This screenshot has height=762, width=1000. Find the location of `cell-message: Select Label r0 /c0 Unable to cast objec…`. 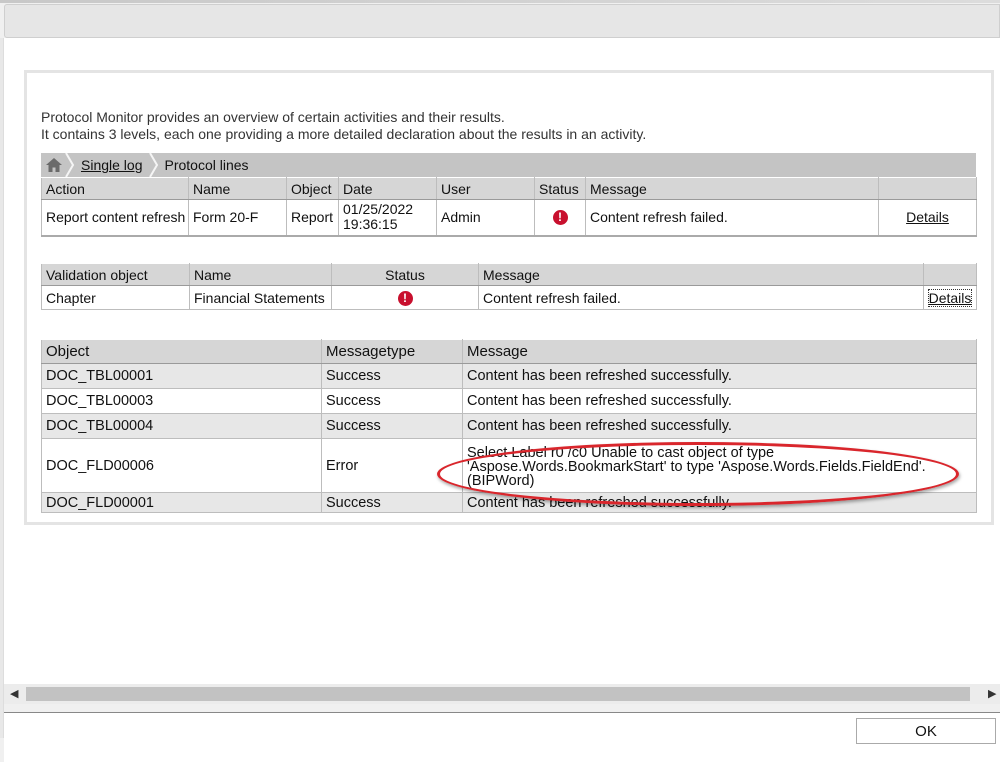

cell-message: Select Label r0 /c0 Unable to cast objec… is located at coordinates (719, 465).